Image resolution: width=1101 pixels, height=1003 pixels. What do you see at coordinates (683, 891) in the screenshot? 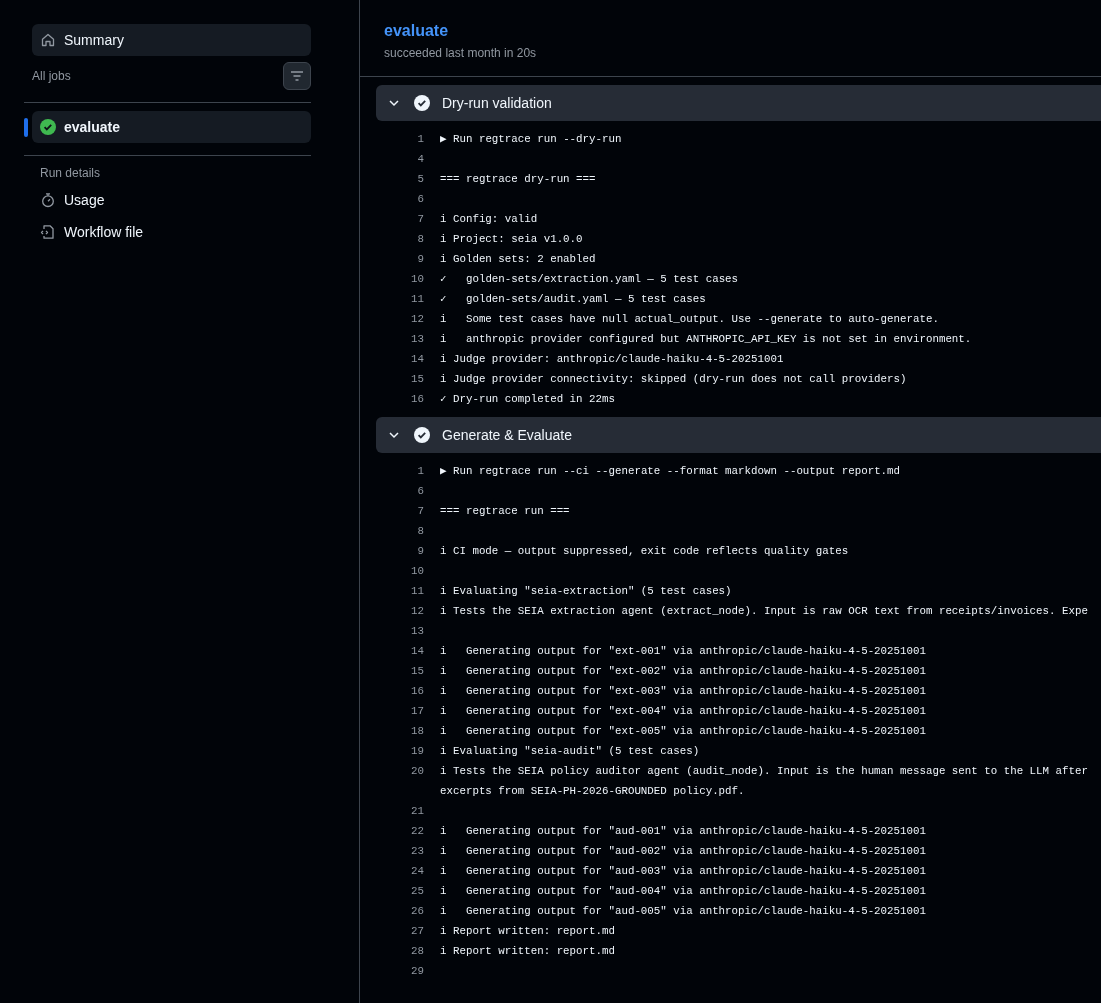
I see `log-line: i Generating output for "aud-004" via anthropic/claude-haiku-4-5-20251001` at bounding box center [683, 891].